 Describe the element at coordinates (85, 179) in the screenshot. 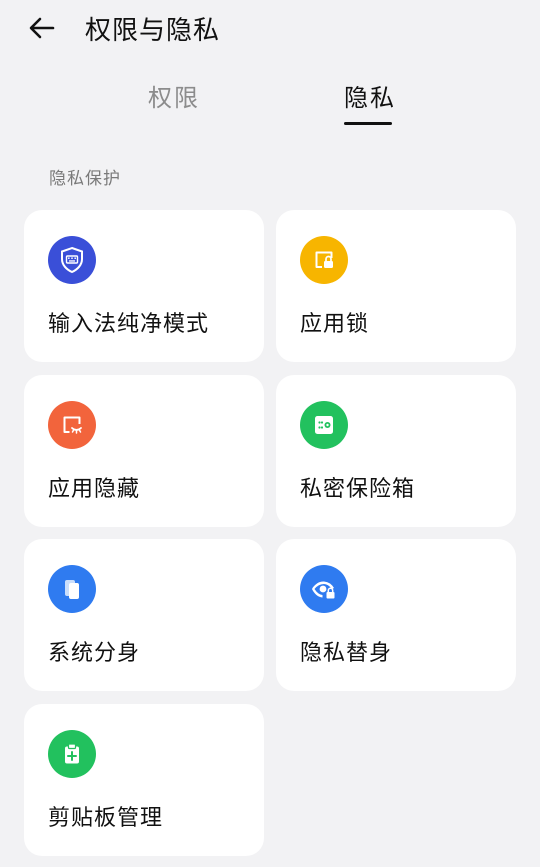

I see `section-label-privacy-protection: 隐私保护` at that location.